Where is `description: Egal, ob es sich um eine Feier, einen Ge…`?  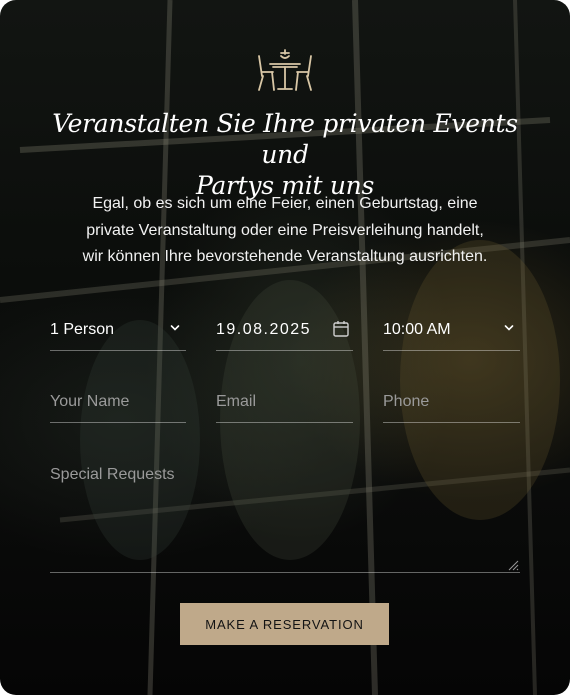 description: Egal, ob es sich um eine Feier, einen Ge… is located at coordinates (285, 231).